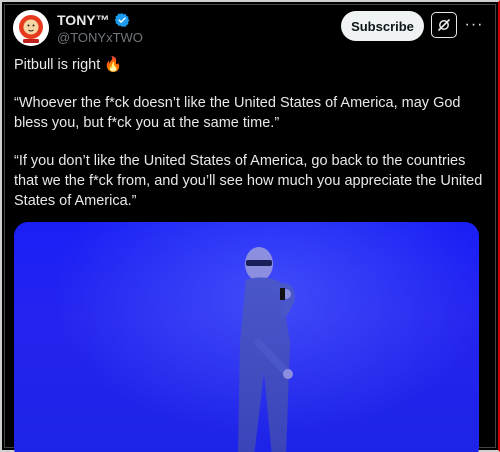  I want to click on lion-logo-icon, so click(31, 28).